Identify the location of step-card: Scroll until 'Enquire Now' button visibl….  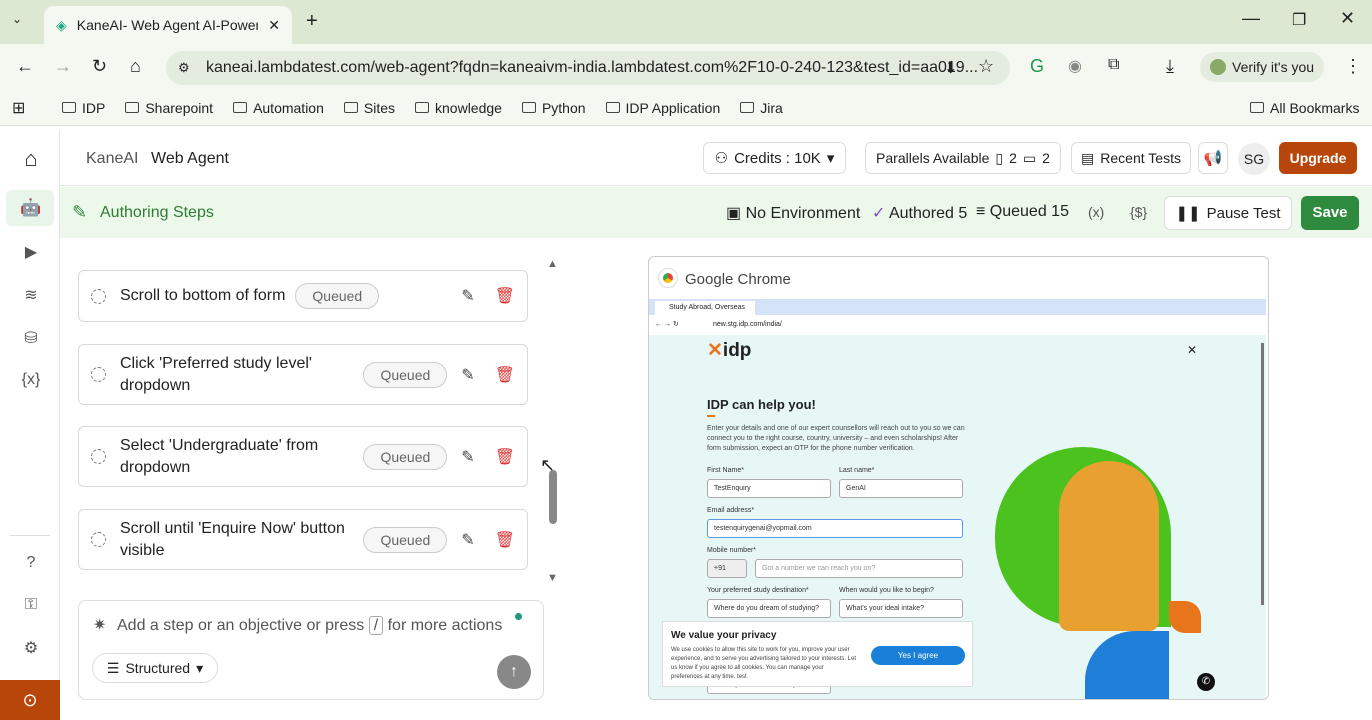
(303, 539).